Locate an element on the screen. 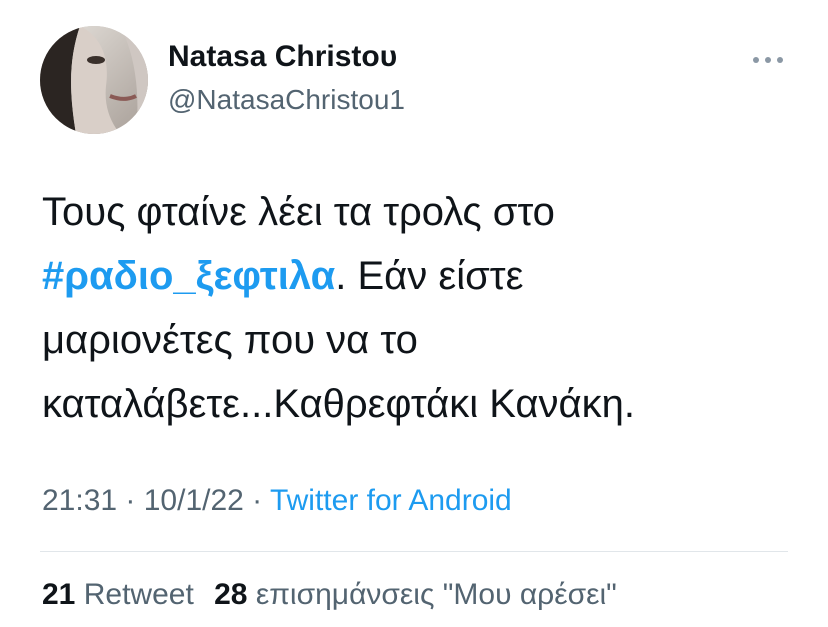 This screenshot has height=627, width=828. tweet-stats: 21 Retweet 28 επισημάνσεις "Μου αρέσει" is located at coordinates (329, 595).